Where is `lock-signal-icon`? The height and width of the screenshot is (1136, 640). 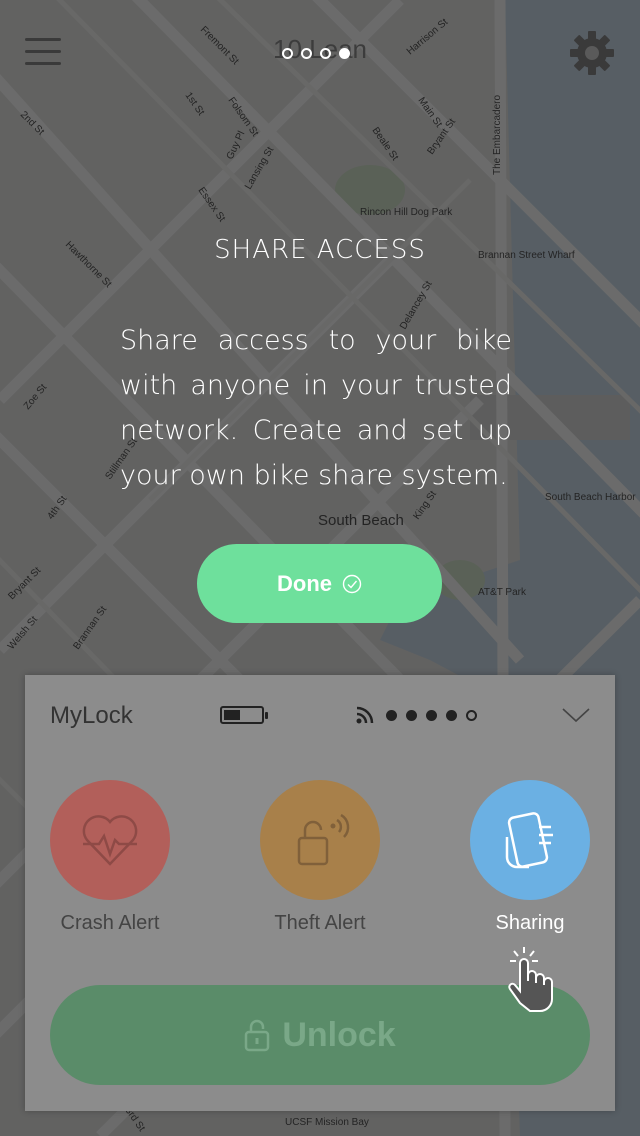 lock-signal-icon is located at coordinates (323, 839).